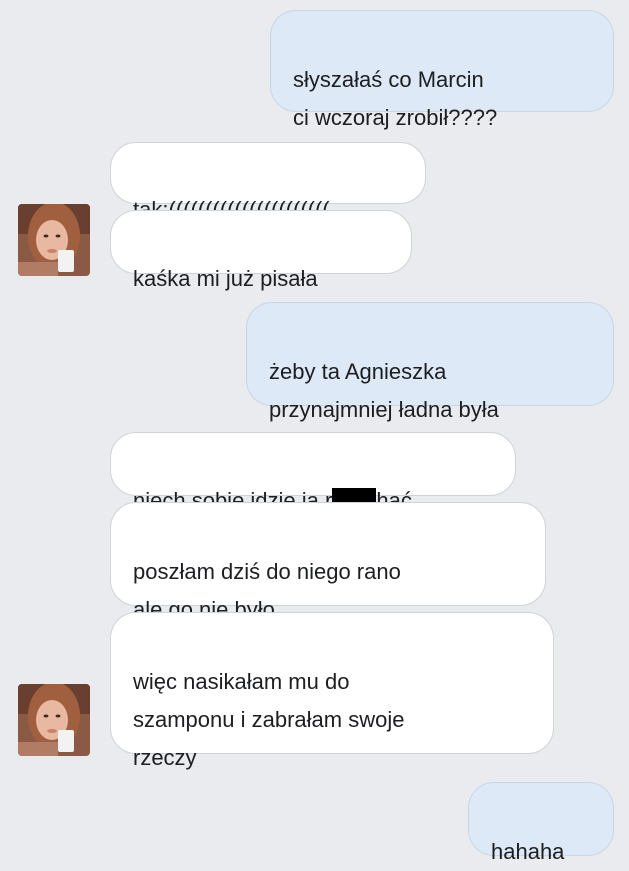 This screenshot has height=871, width=629. Describe the element at coordinates (261, 250) in the screenshot. I see `message-bubble-received: kaśka mi już pisała` at that location.